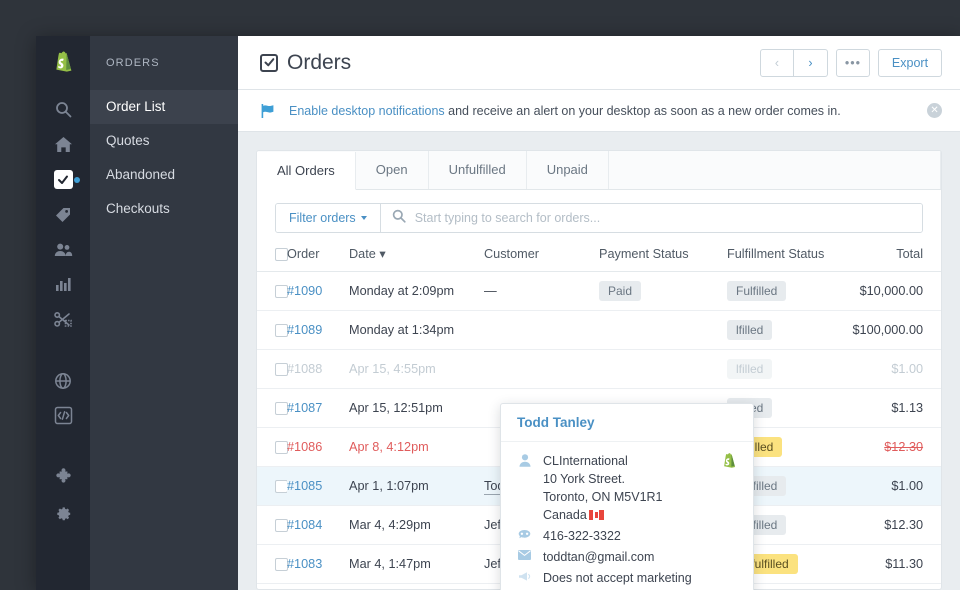 Image resolution: width=960 pixels, height=590 pixels. Describe the element at coordinates (524, 536) in the screenshot. I see `phone-icon` at that location.